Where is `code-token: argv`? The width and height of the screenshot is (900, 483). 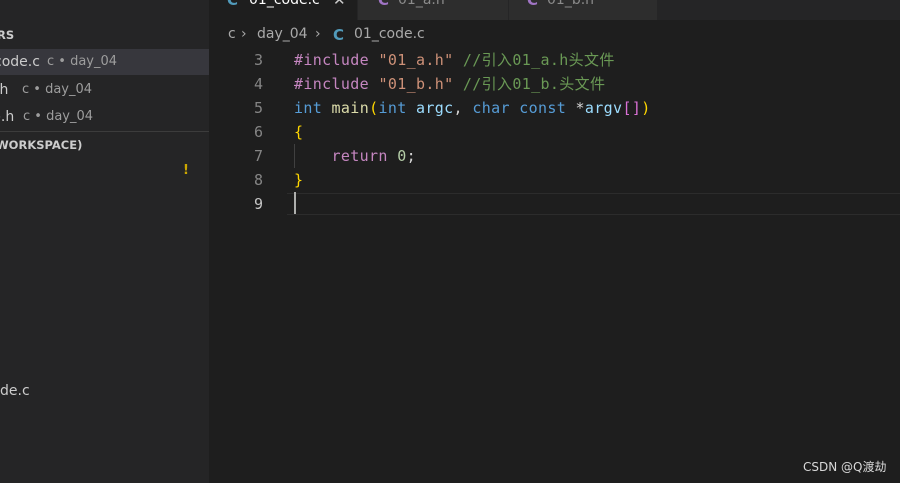 code-token: argv is located at coordinates (603, 108).